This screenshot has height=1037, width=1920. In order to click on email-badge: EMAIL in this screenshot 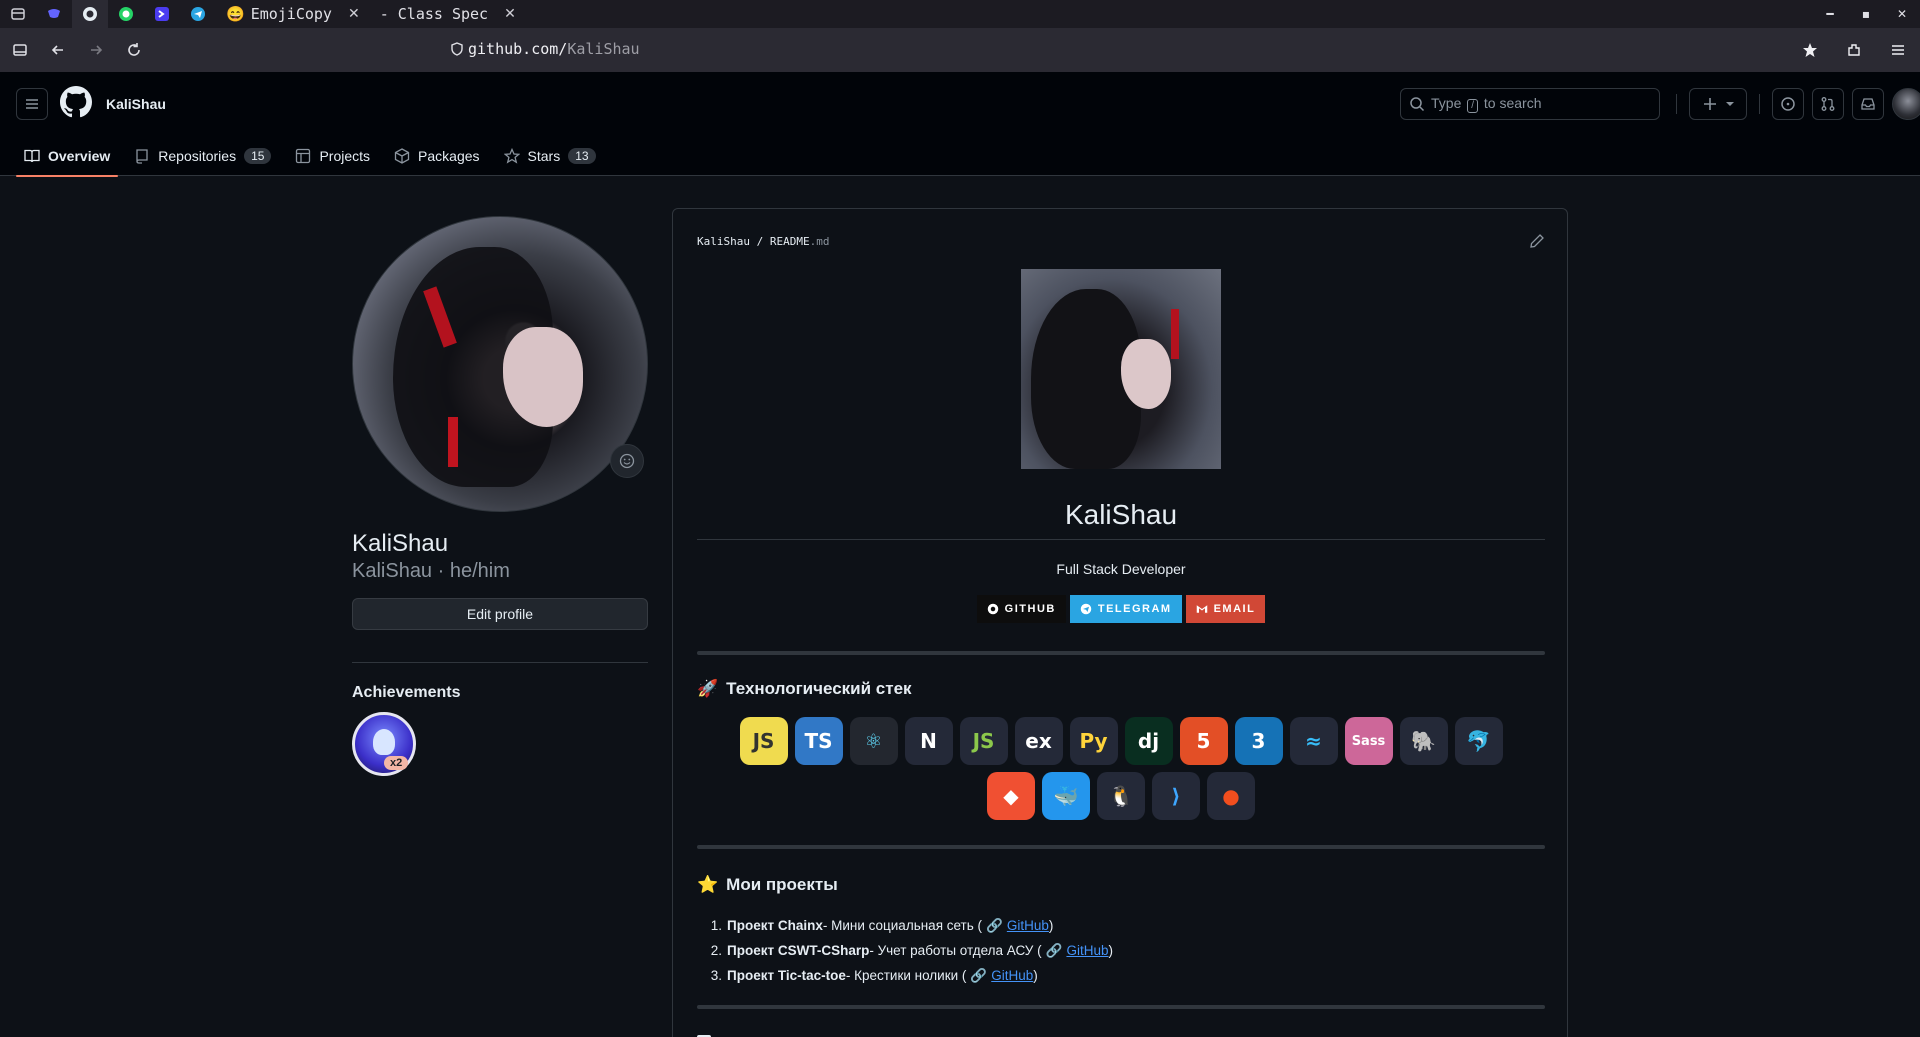, I will do `click(1225, 609)`.